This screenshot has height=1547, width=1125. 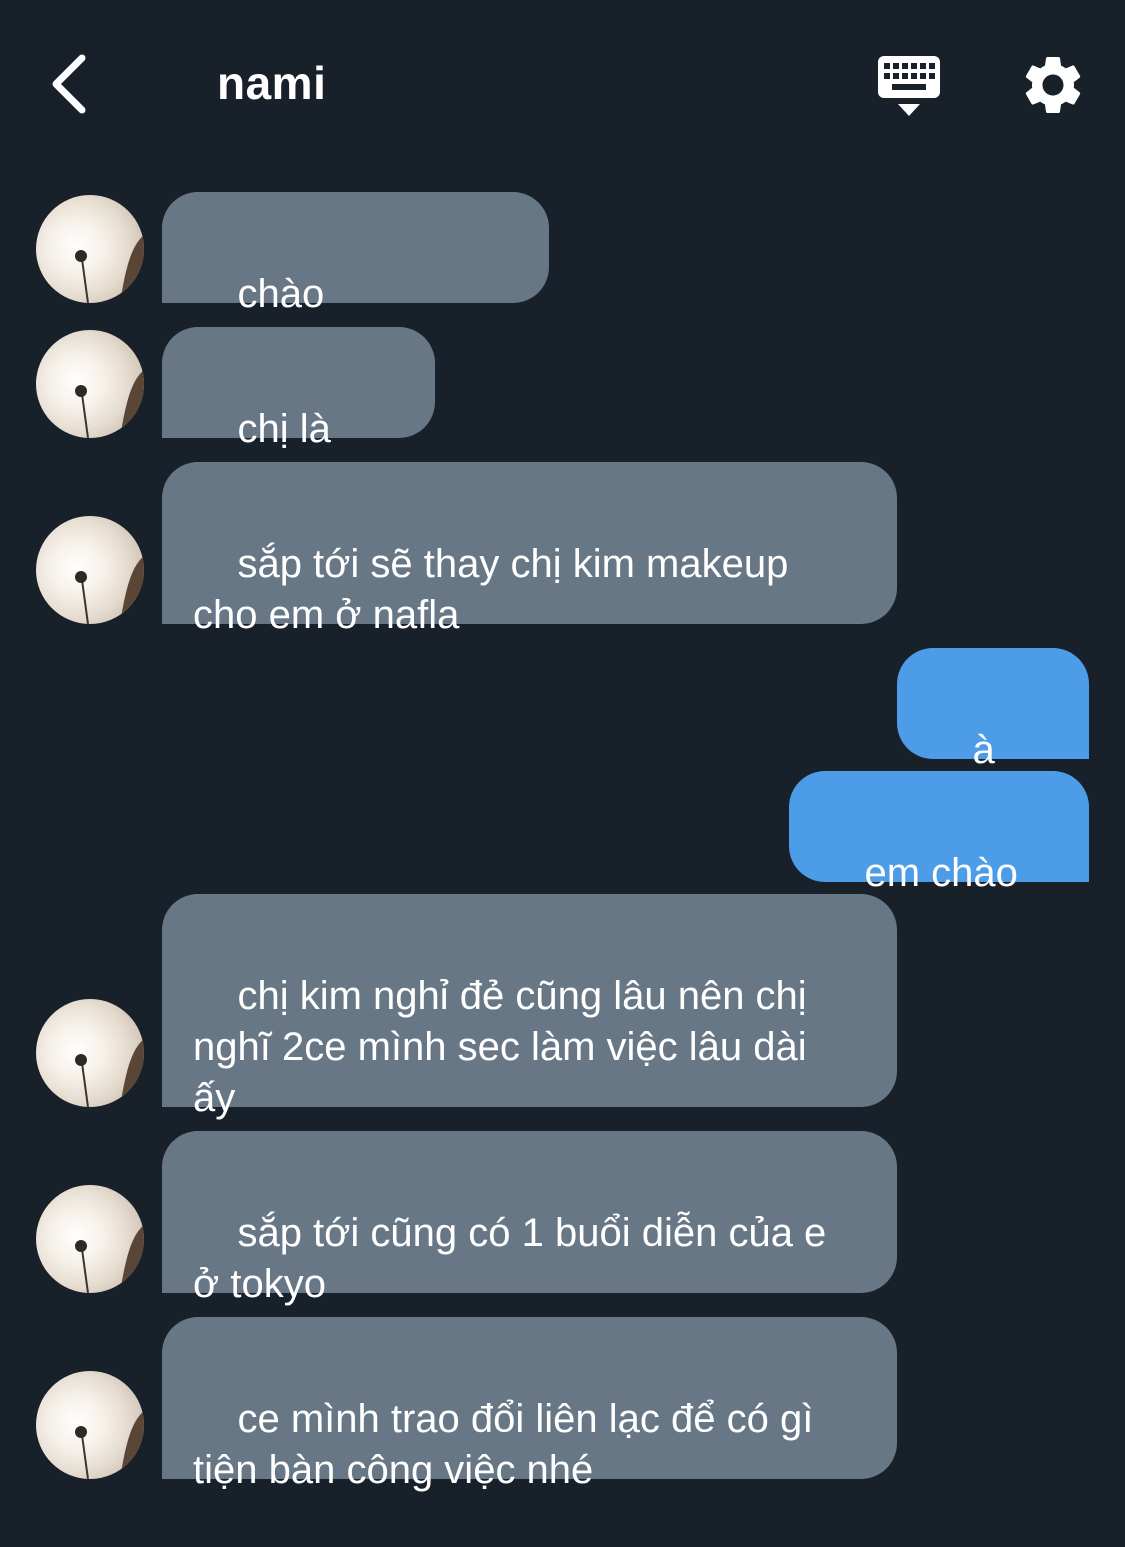 I want to click on keyboard-hide-icon, so click(x=909, y=86).